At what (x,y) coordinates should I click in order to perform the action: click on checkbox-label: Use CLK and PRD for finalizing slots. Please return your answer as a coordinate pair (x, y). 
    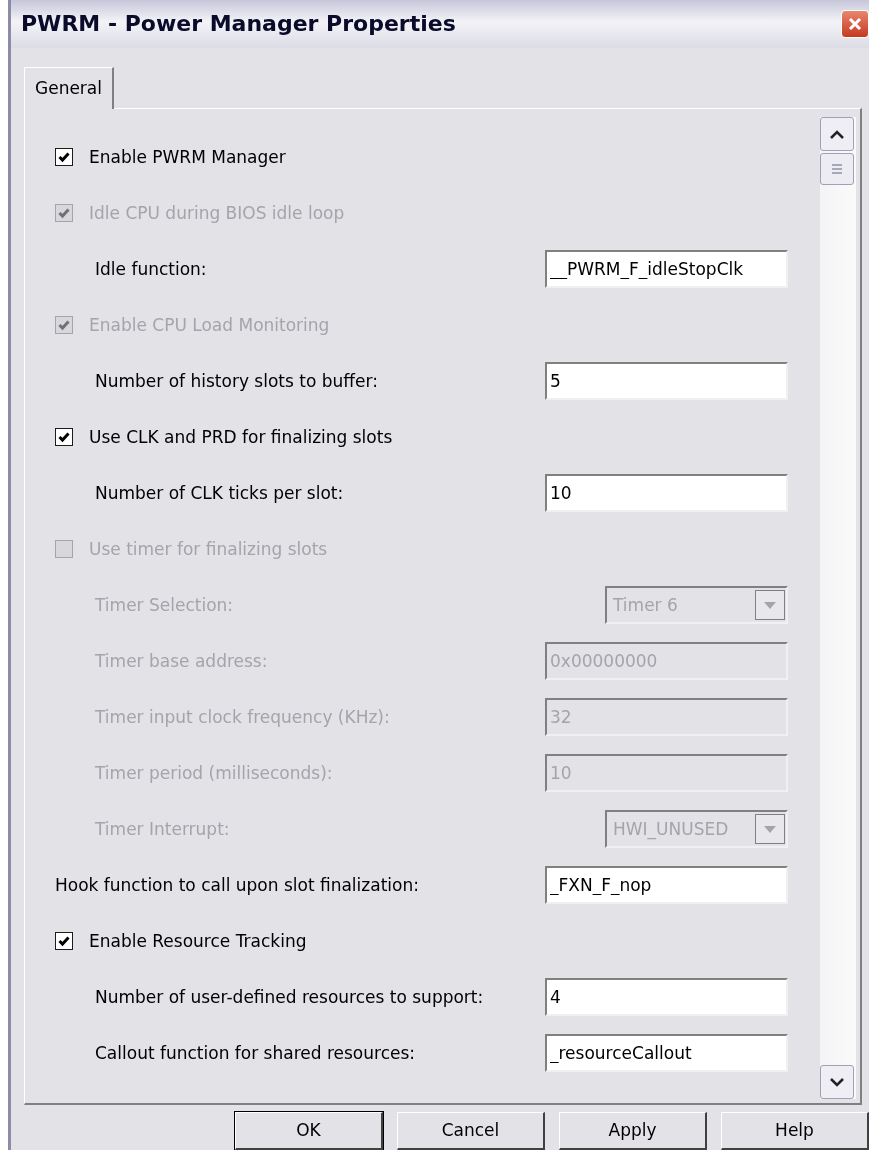
    Looking at the image, I should click on (241, 437).